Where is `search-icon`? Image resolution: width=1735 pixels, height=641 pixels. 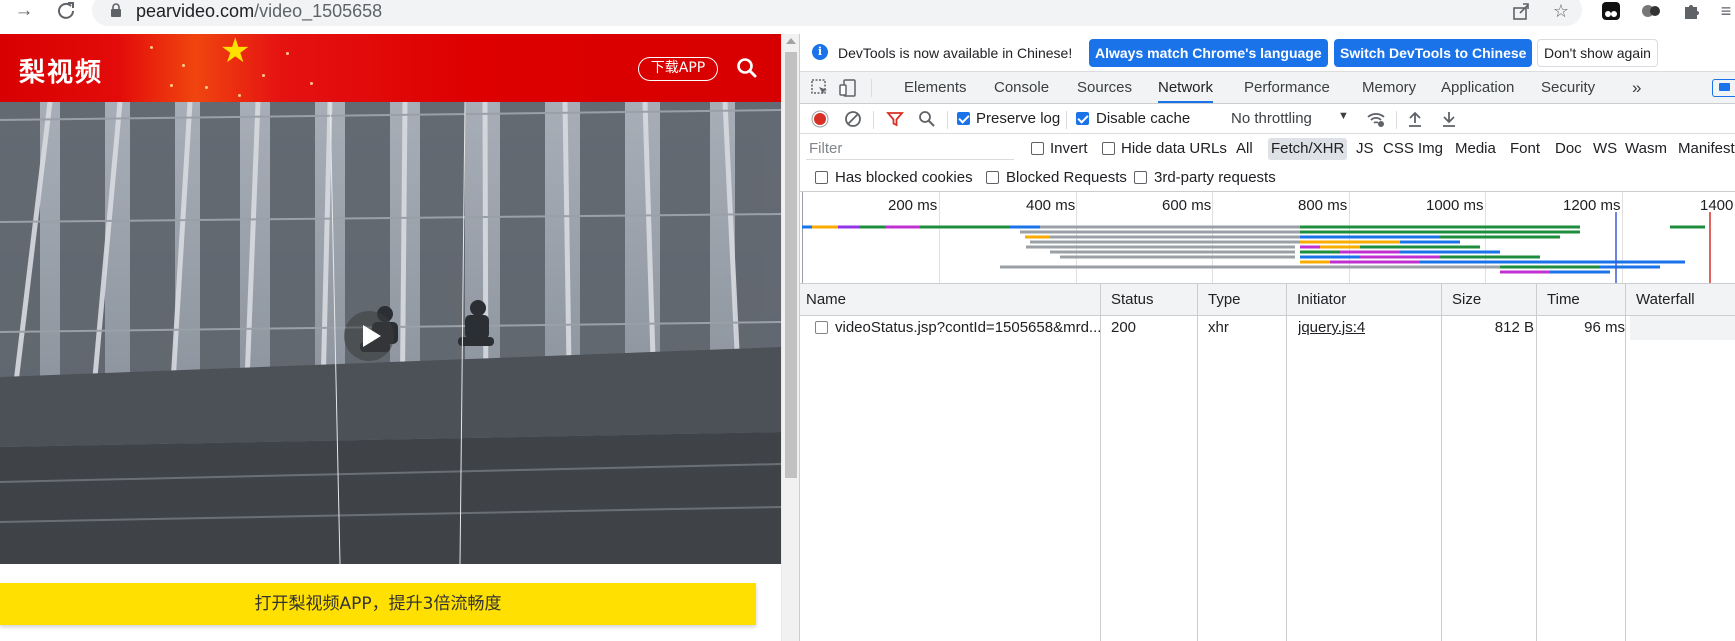
search-icon is located at coordinates (747, 68).